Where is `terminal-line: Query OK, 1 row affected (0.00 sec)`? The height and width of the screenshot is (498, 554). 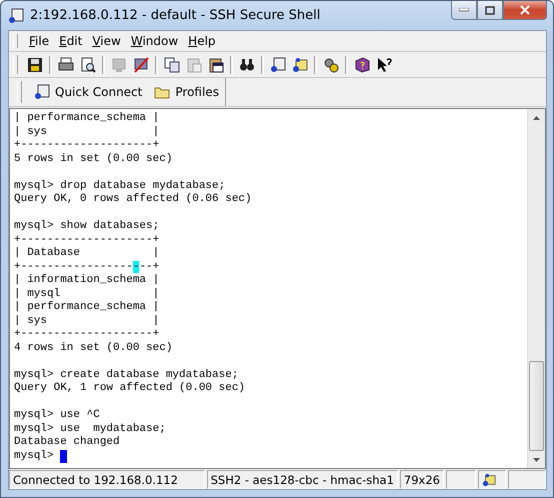
terminal-line: Query OK, 1 row affected (0.00 sec) is located at coordinates (130, 389).